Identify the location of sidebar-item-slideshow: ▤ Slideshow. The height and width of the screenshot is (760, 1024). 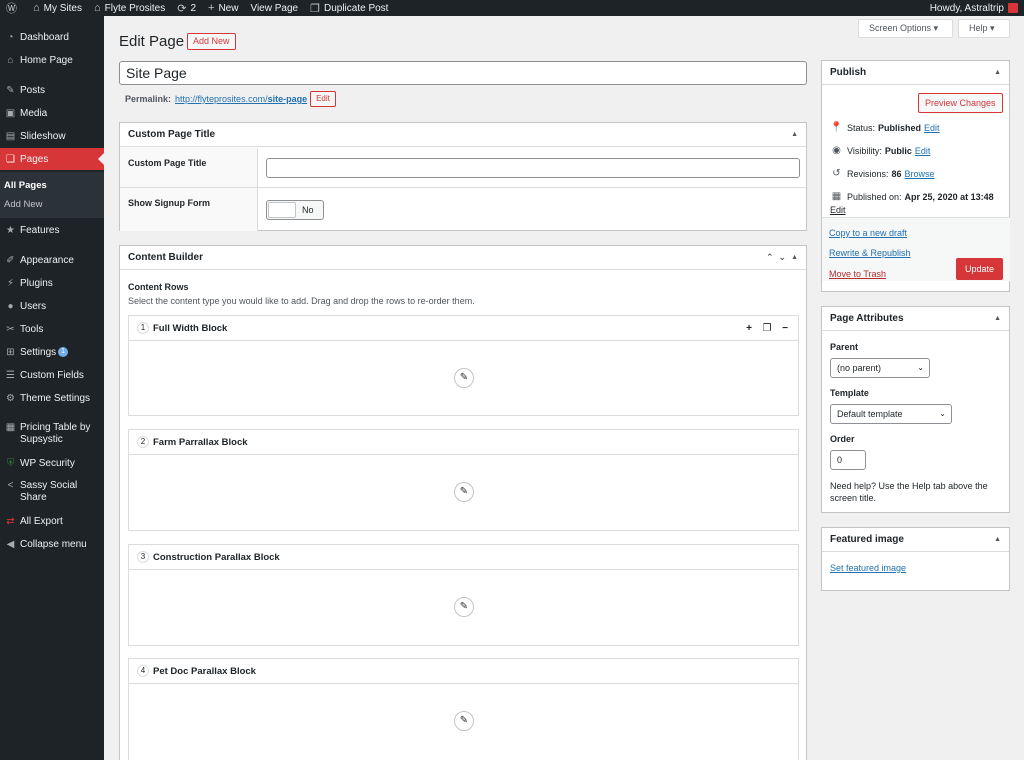
(52, 136).